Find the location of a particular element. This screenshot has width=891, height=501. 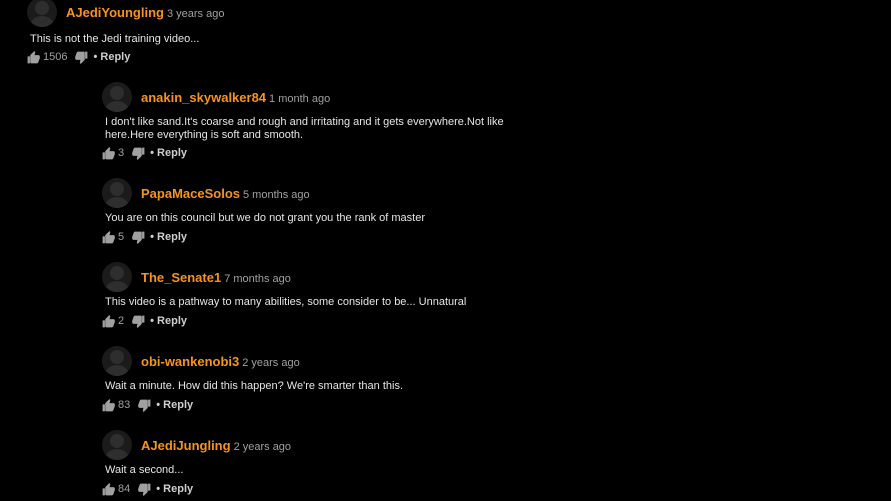

username: obi-wankenobi3 is located at coordinates (190, 361).